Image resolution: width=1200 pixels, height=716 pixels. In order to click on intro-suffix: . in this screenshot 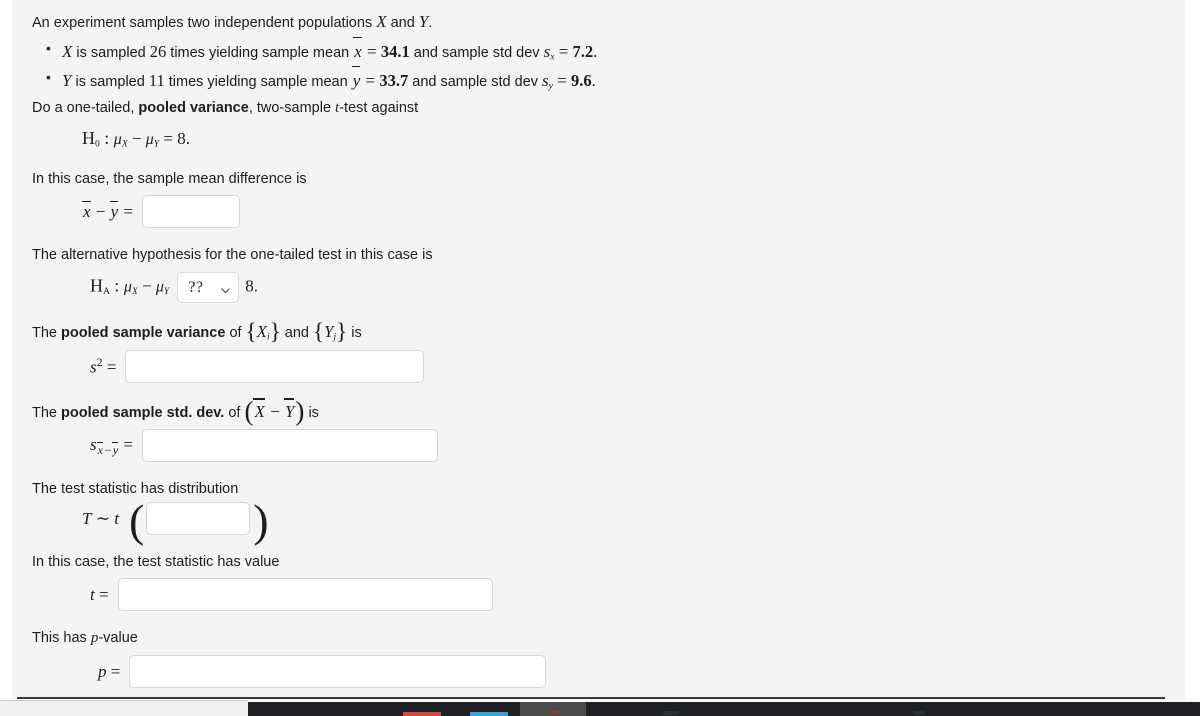, I will do `click(430, 23)`.